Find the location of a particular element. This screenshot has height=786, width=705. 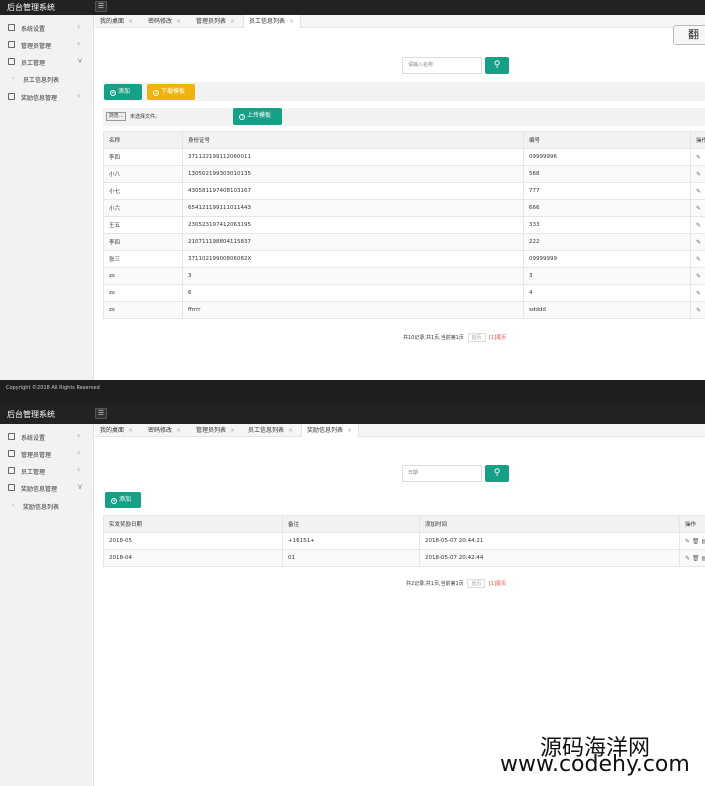

download-template-button: ↓ 下载模板 is located at coordinates (171, 92).